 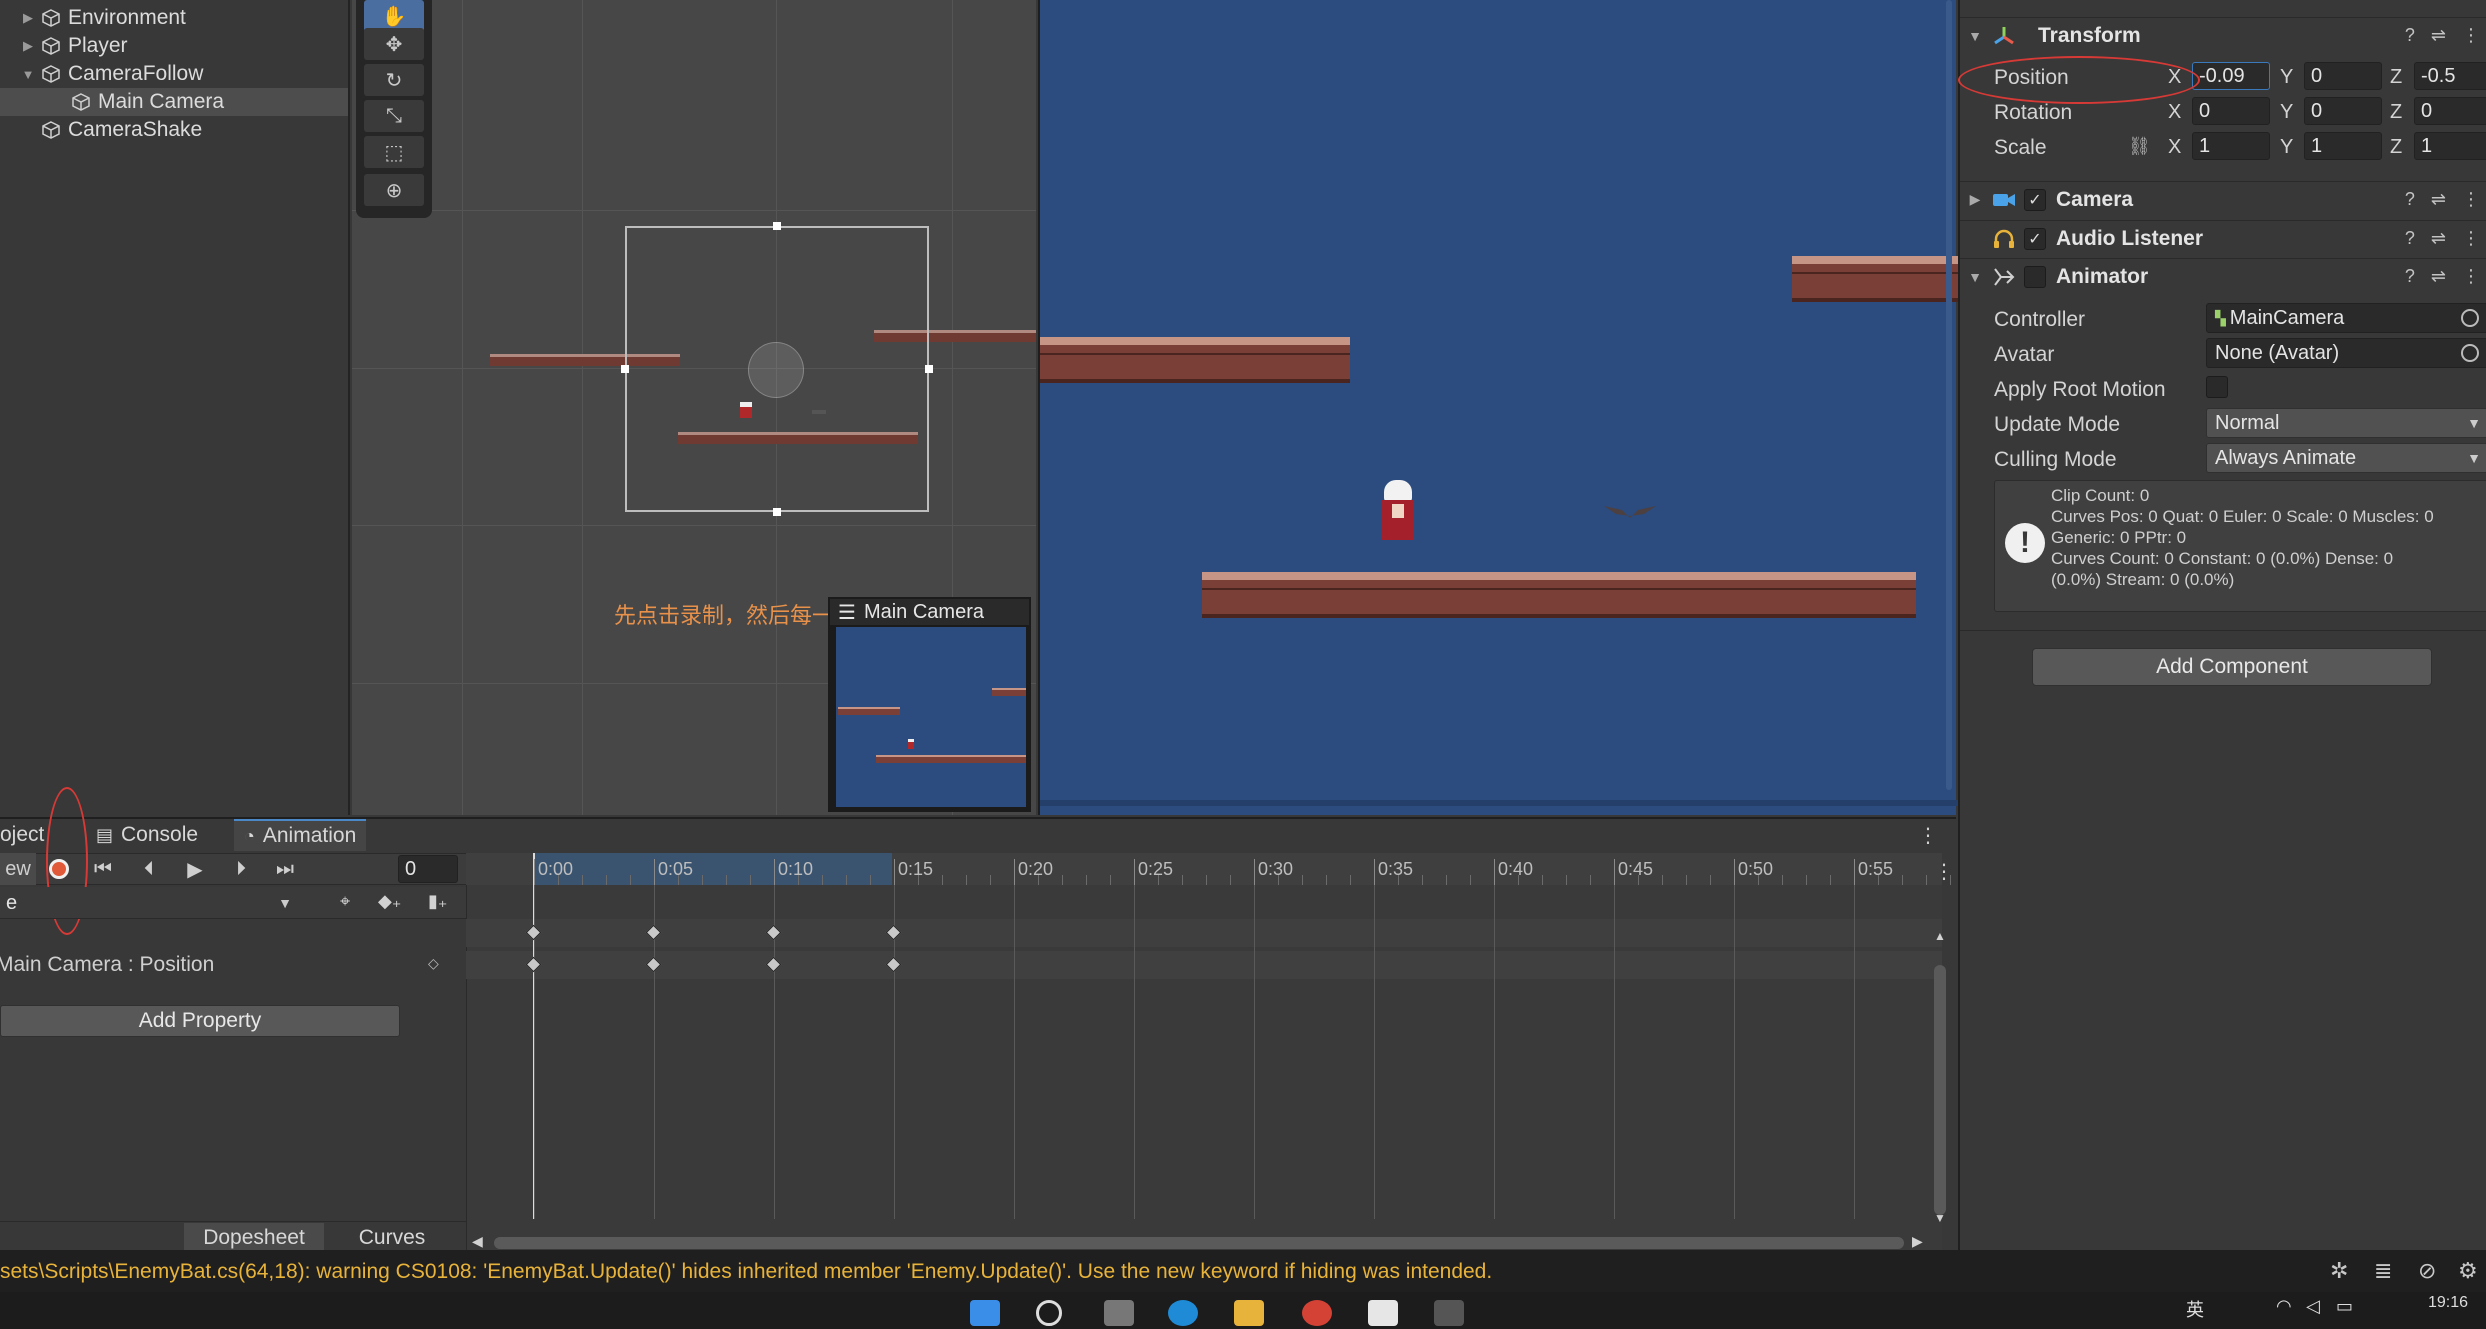 I want to click on constrain-proportions-icon: ⛓, so click(x=2139, y=146).